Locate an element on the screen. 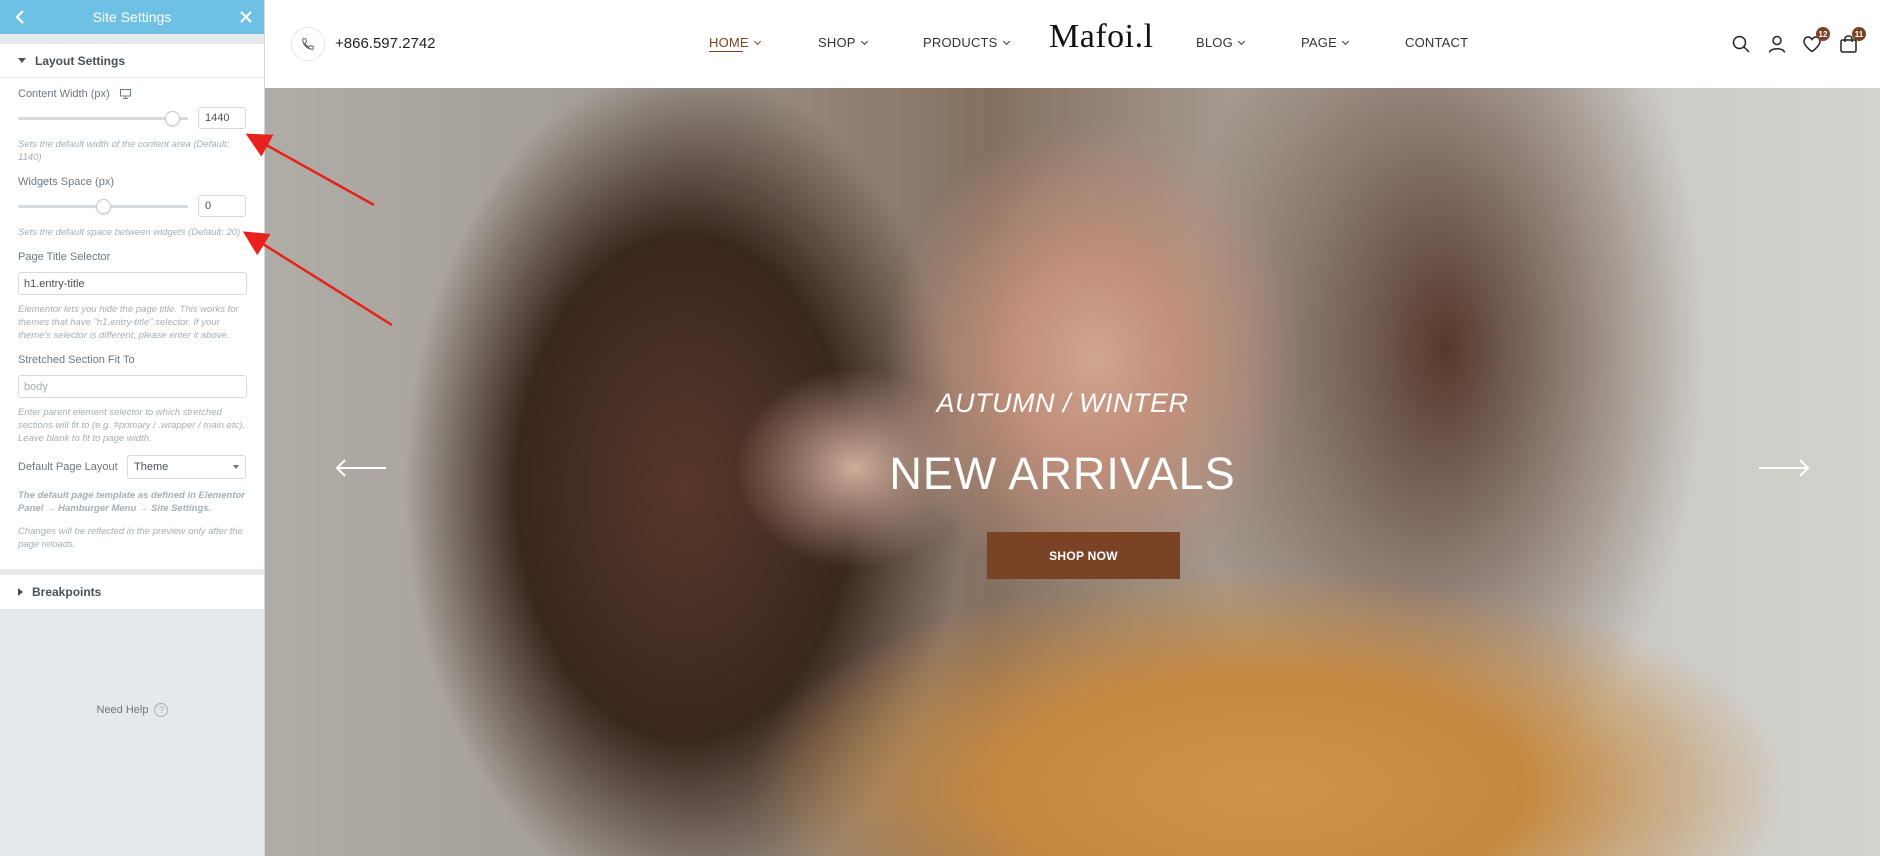 The height and width of the screenshot is (856, 1880). cart-button: 11 is located at coordinates (1851, 41).